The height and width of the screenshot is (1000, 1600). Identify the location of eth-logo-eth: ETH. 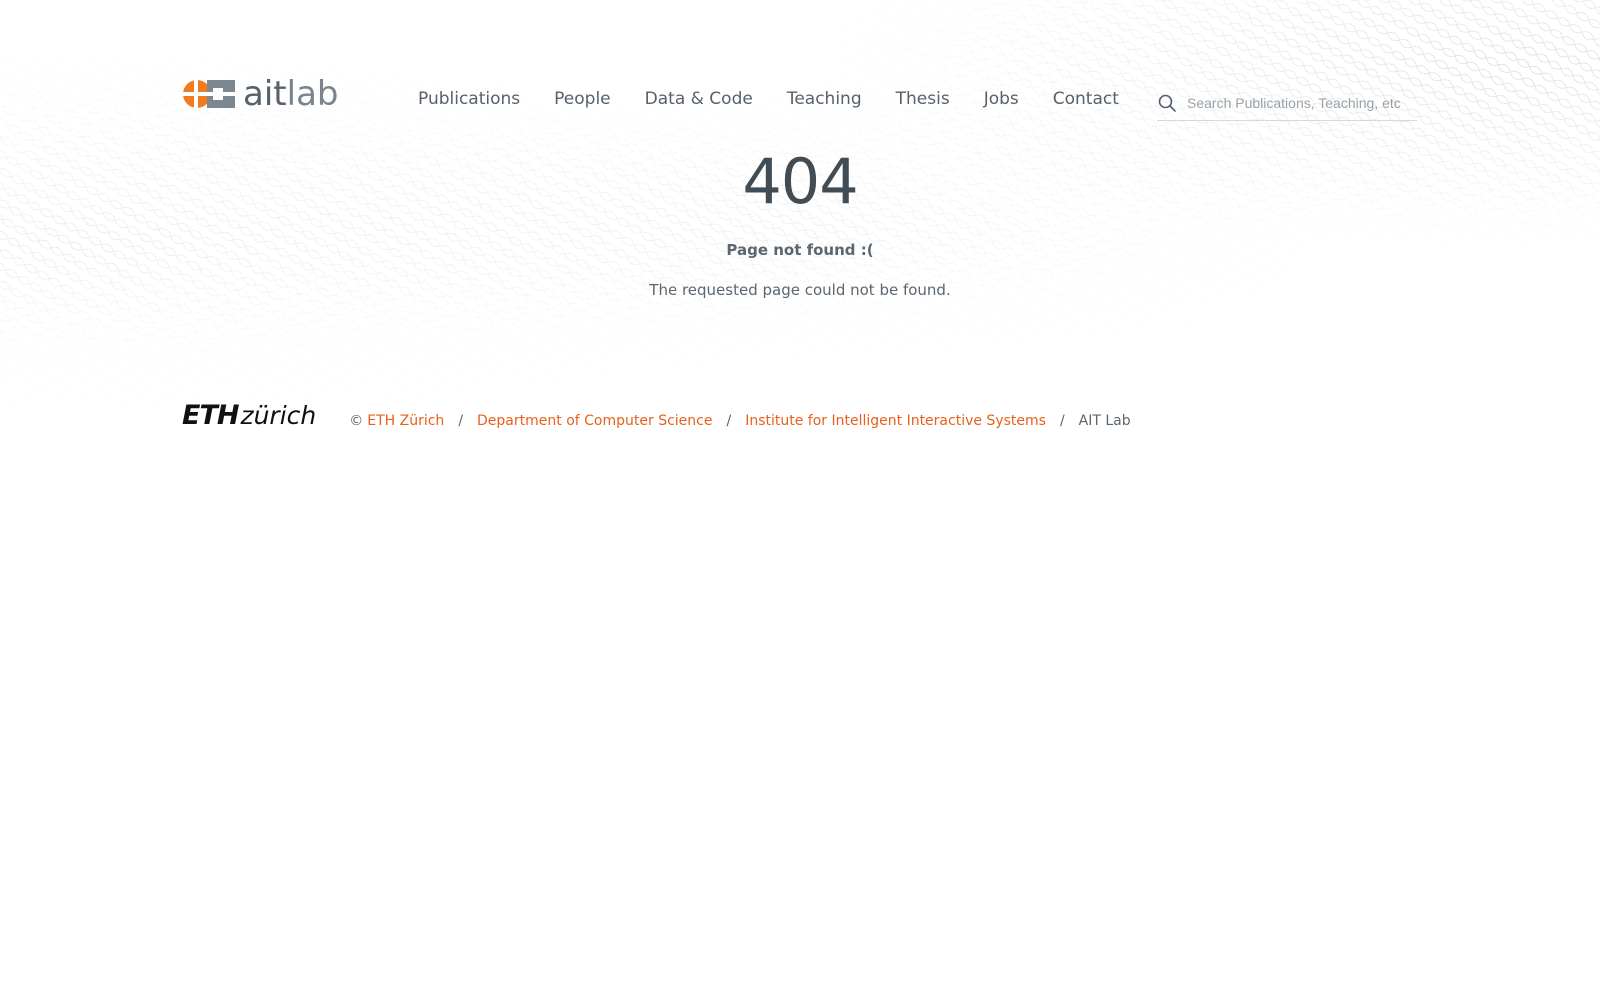
(210, 415).